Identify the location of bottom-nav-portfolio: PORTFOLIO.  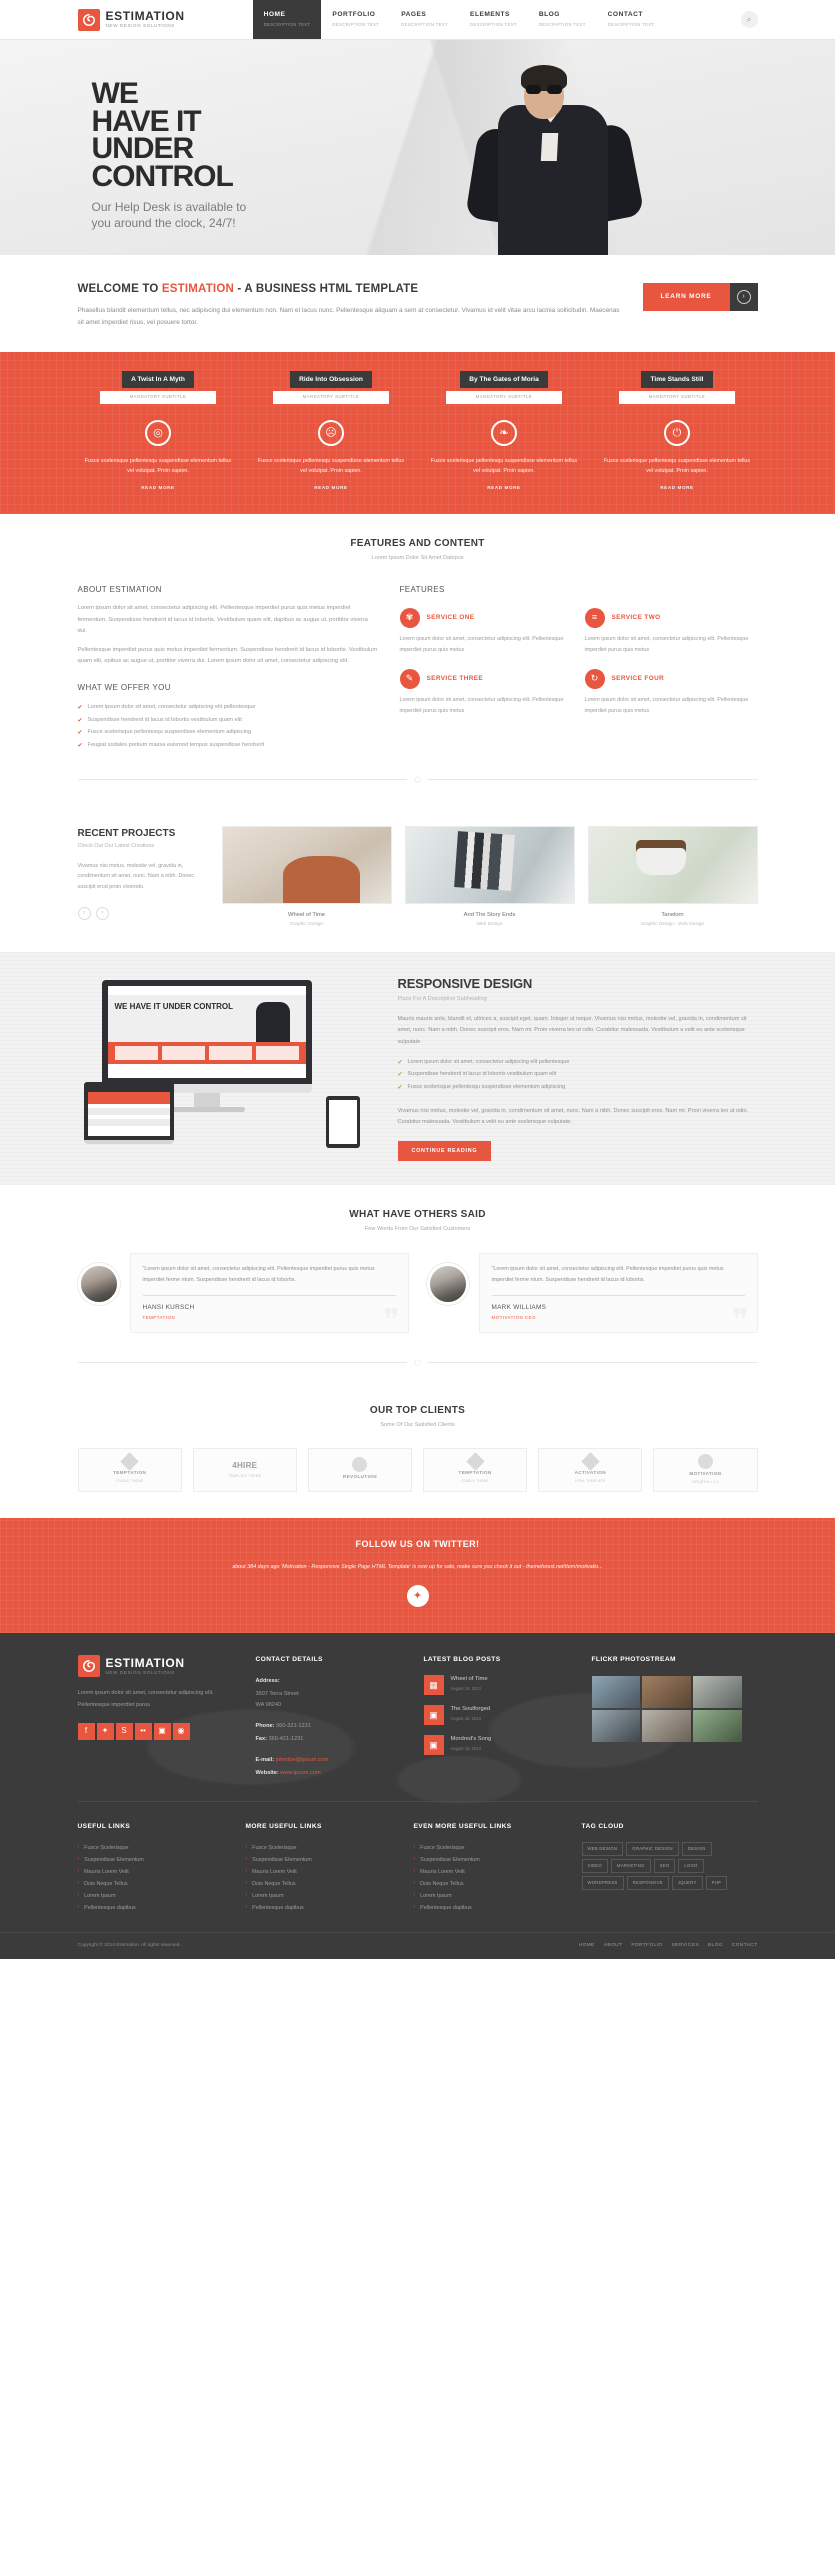
(646, 1945).